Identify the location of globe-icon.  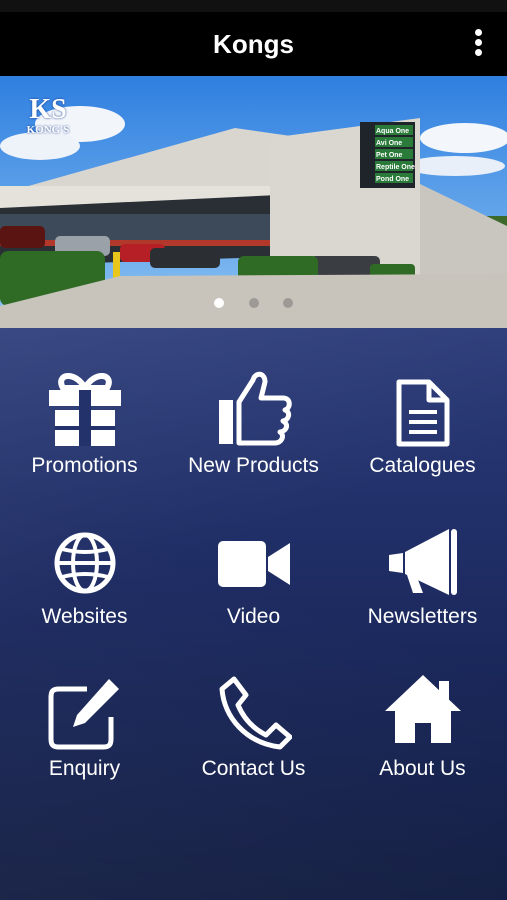
(84, 559).